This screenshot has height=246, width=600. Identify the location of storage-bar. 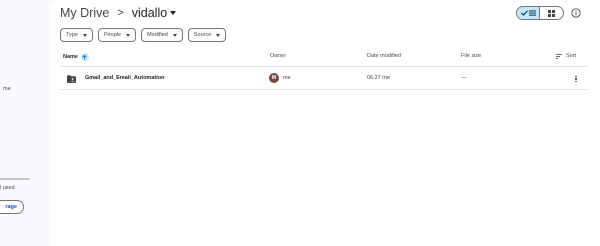
(15, 179).